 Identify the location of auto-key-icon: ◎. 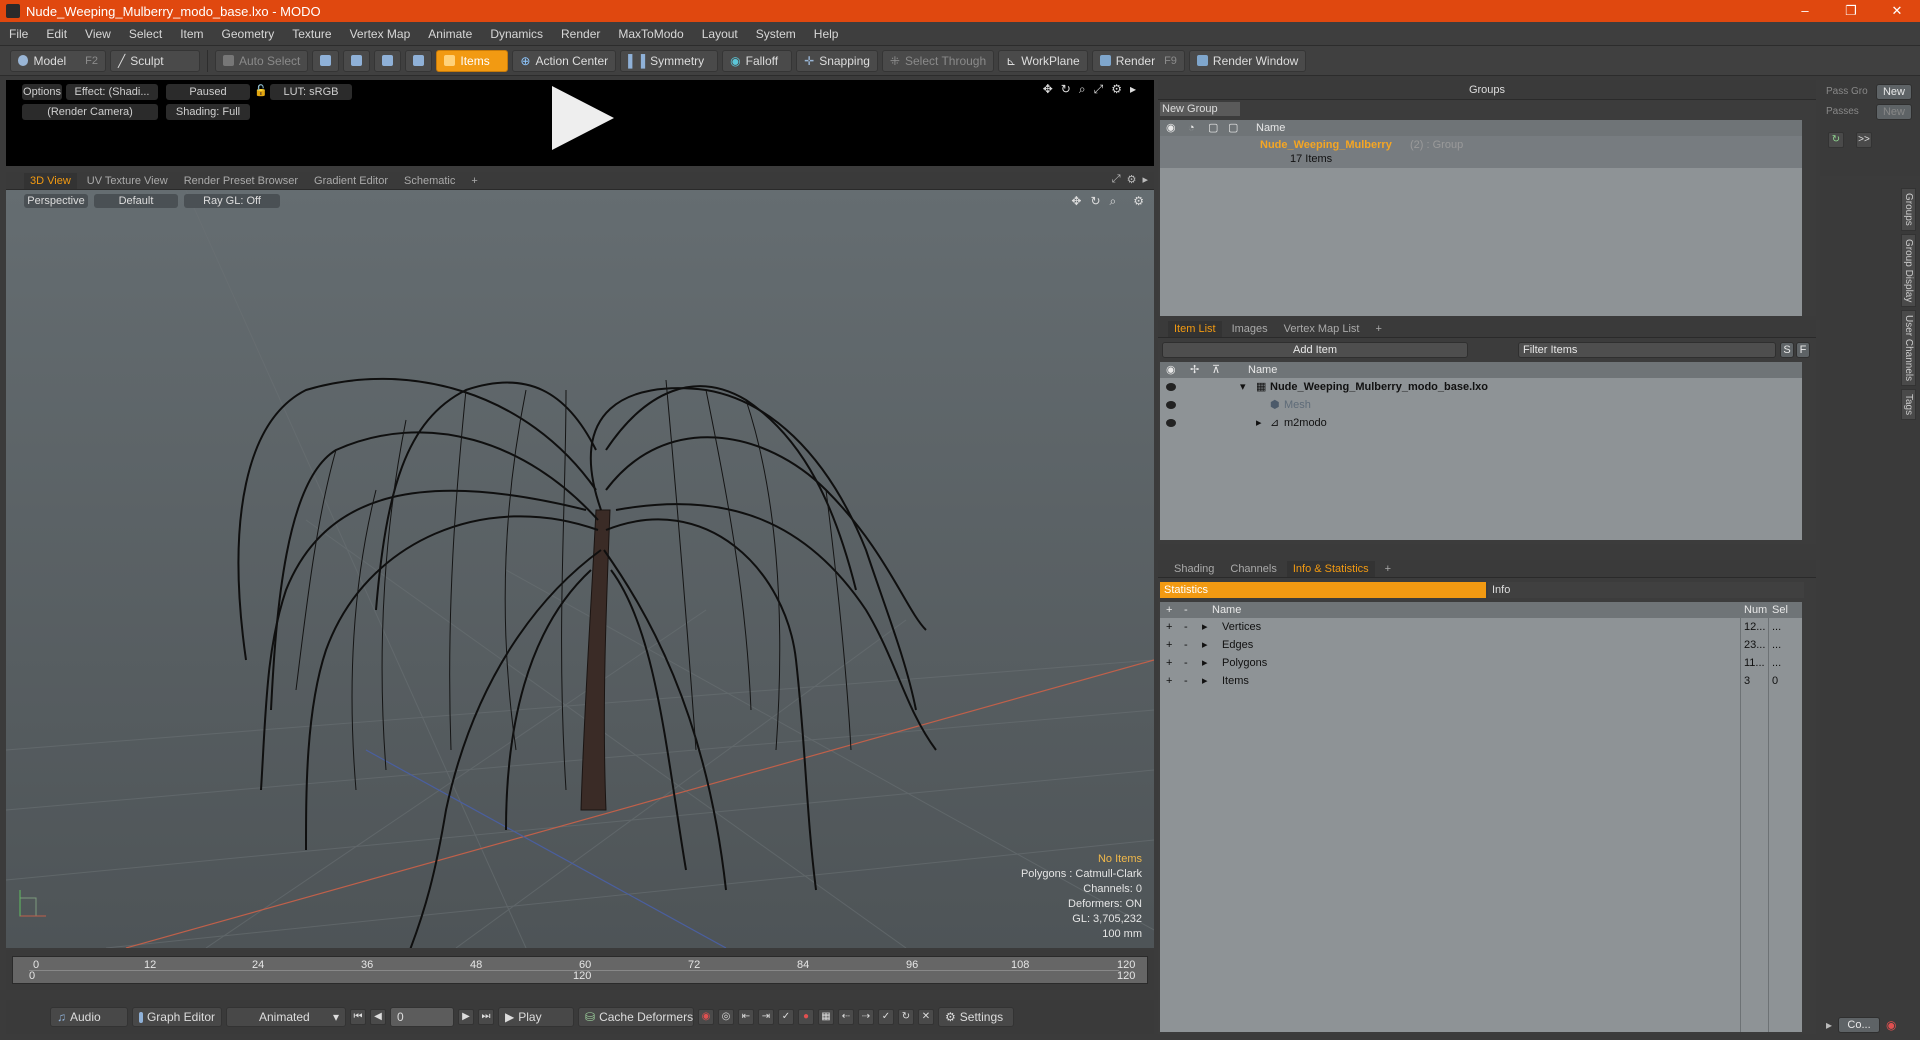
(726, 1017).